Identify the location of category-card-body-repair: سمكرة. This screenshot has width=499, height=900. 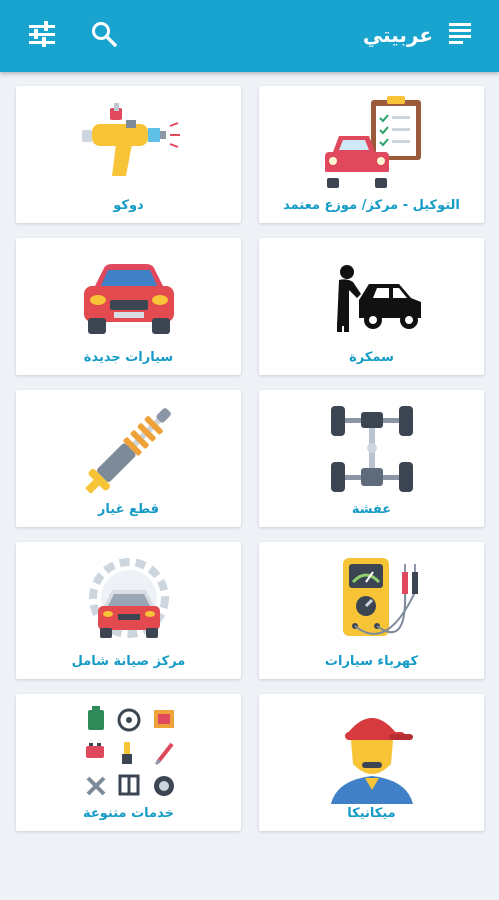
(371, 306).